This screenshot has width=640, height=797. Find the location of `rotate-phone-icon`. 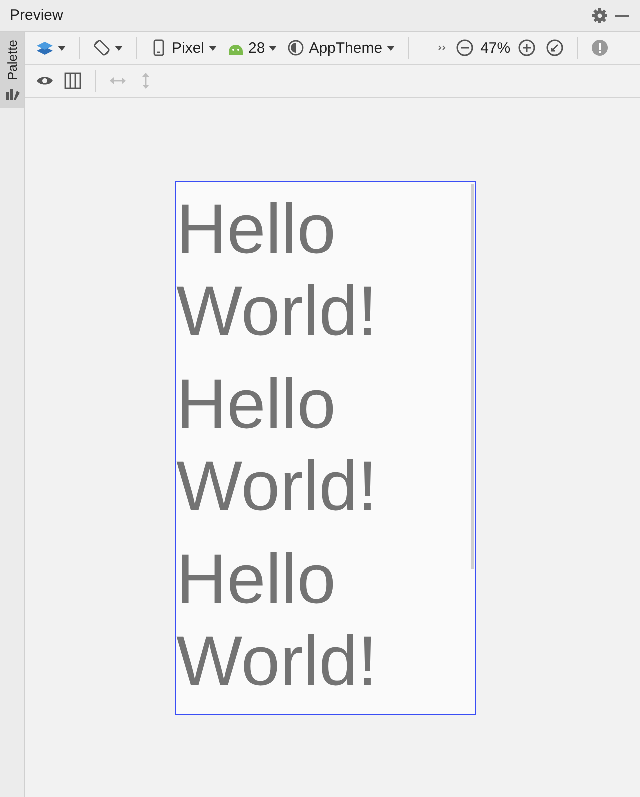

rotate-phone-icon is located at coordinates (102, 48).